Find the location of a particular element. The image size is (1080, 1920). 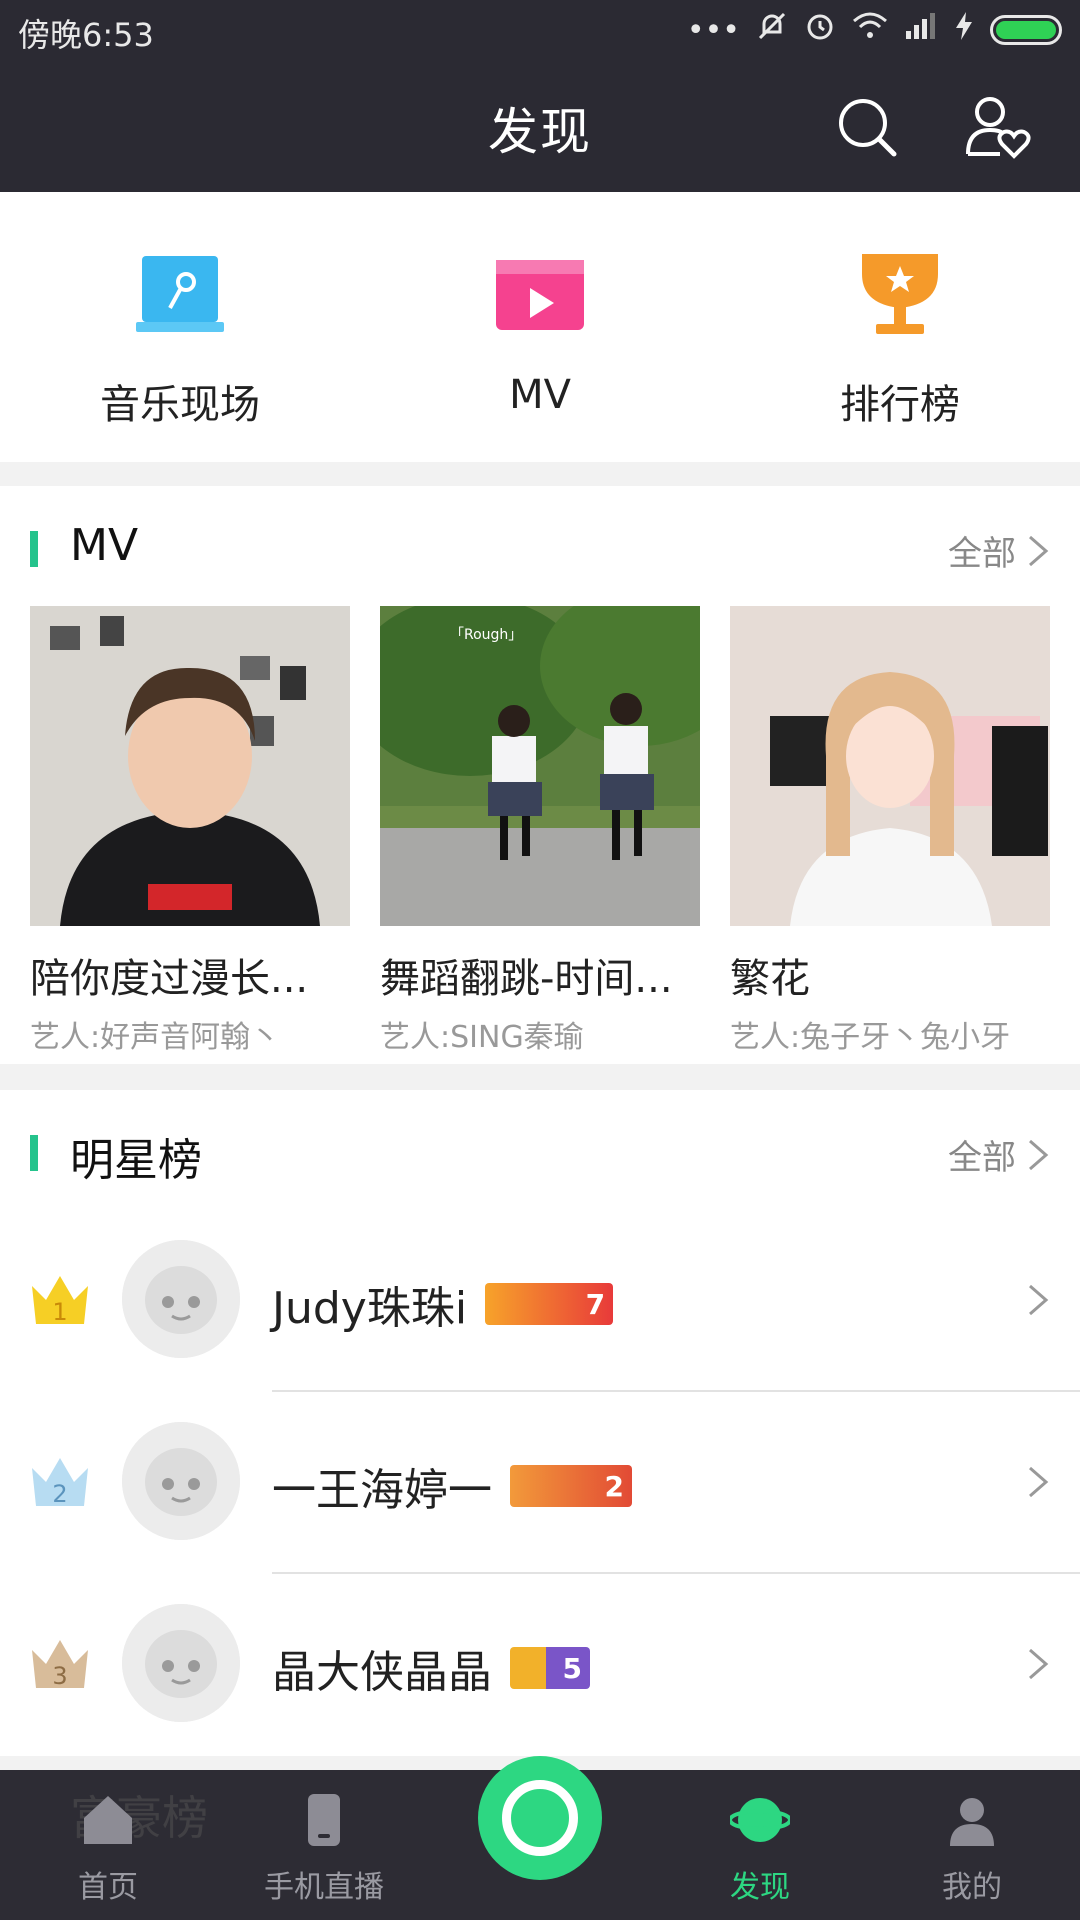

category-label: 音乐现场 is located at coordinates (180, 405).